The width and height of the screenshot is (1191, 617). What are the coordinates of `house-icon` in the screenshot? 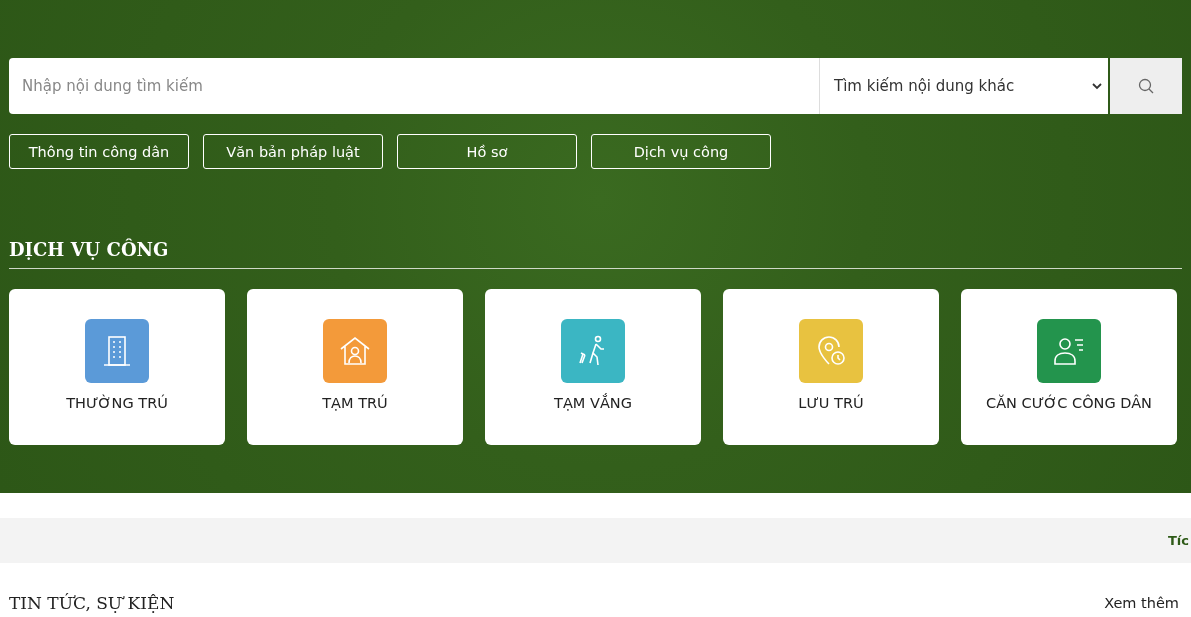 It's located at (355, 351).